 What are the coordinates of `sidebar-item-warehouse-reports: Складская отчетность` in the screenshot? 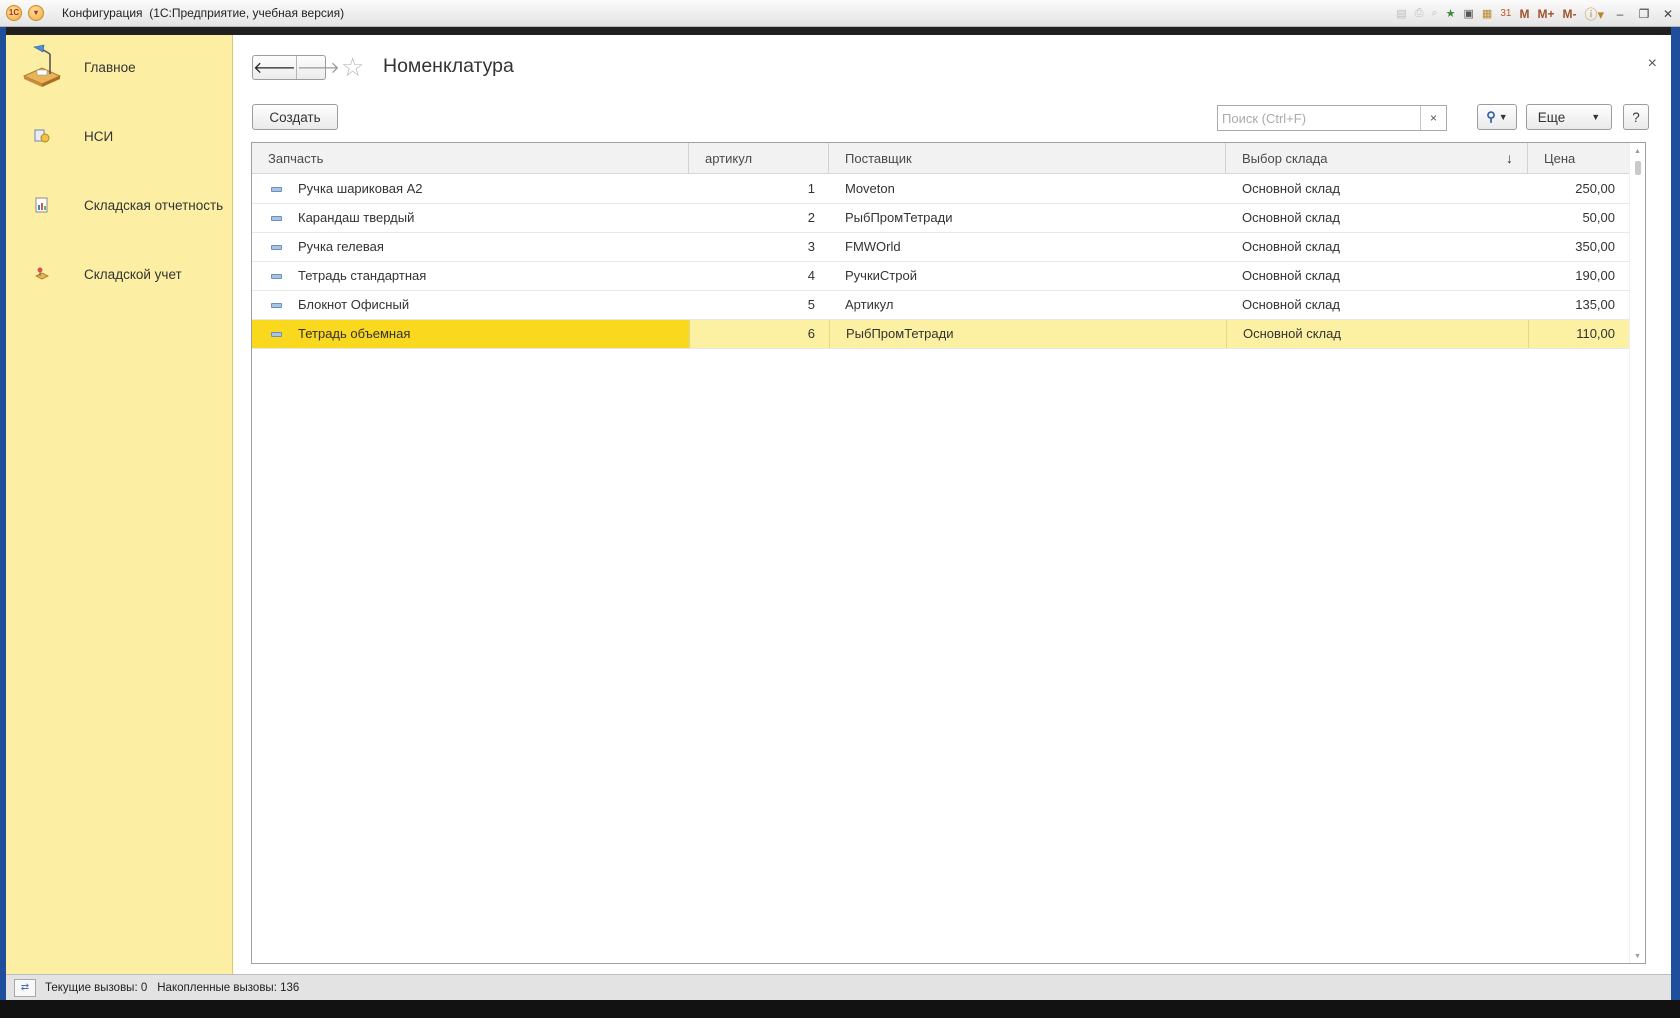 It's located at (119, 205).